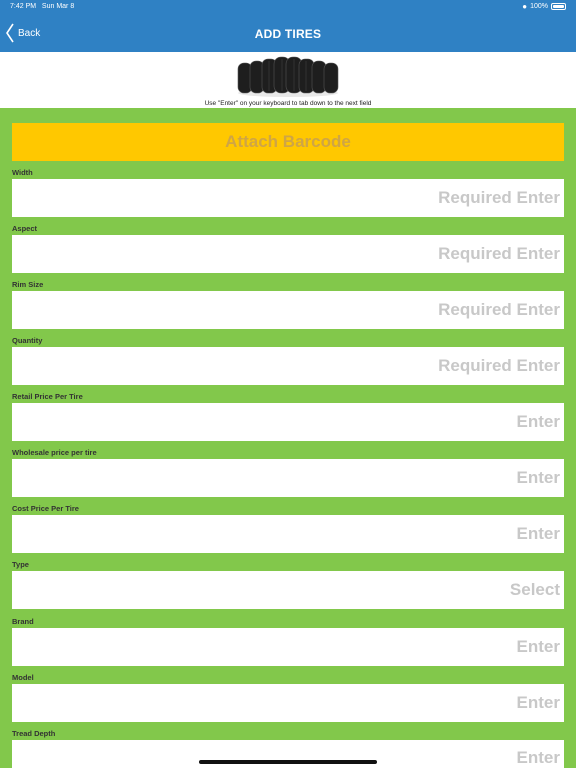  I want to click on width-label: Width, so click(22, 172).